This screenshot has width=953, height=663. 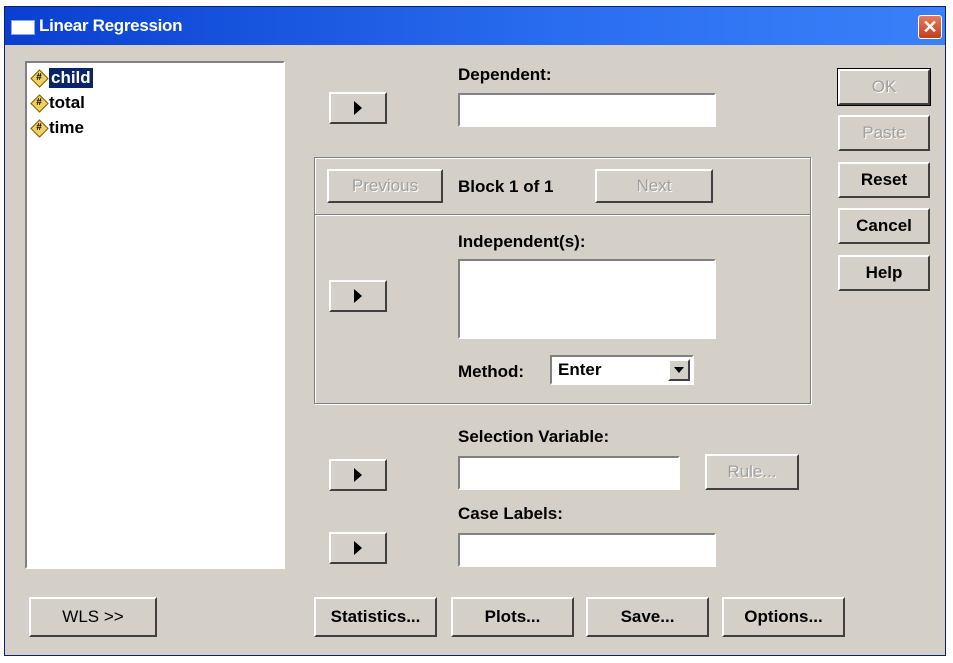 I want to click on method-value: Enter, so click(x=580, y=369).